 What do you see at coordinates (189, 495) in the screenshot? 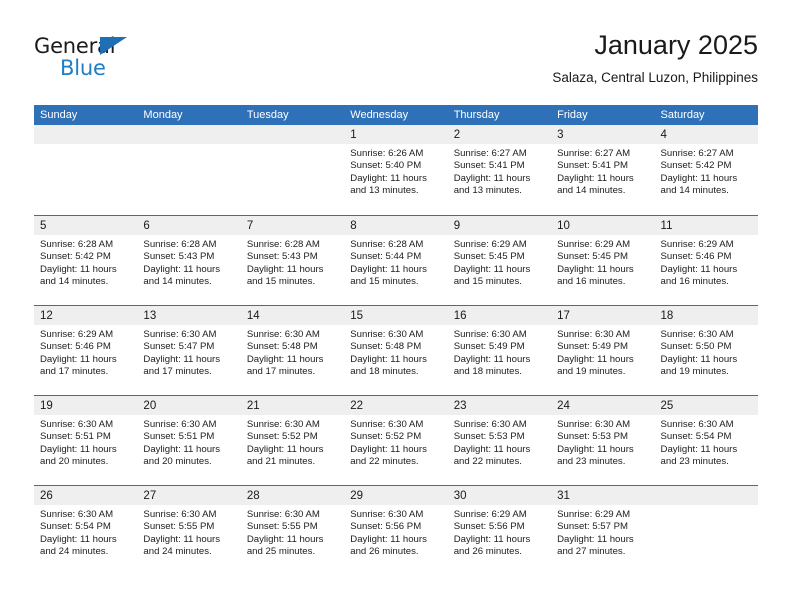
I see `day-number-band: 27` at bounding box center [189, 495].